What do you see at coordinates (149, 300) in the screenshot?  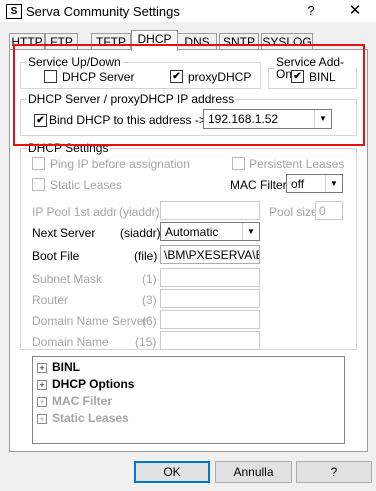 I see `router-code: (3)` at bounding box center [149, 300].